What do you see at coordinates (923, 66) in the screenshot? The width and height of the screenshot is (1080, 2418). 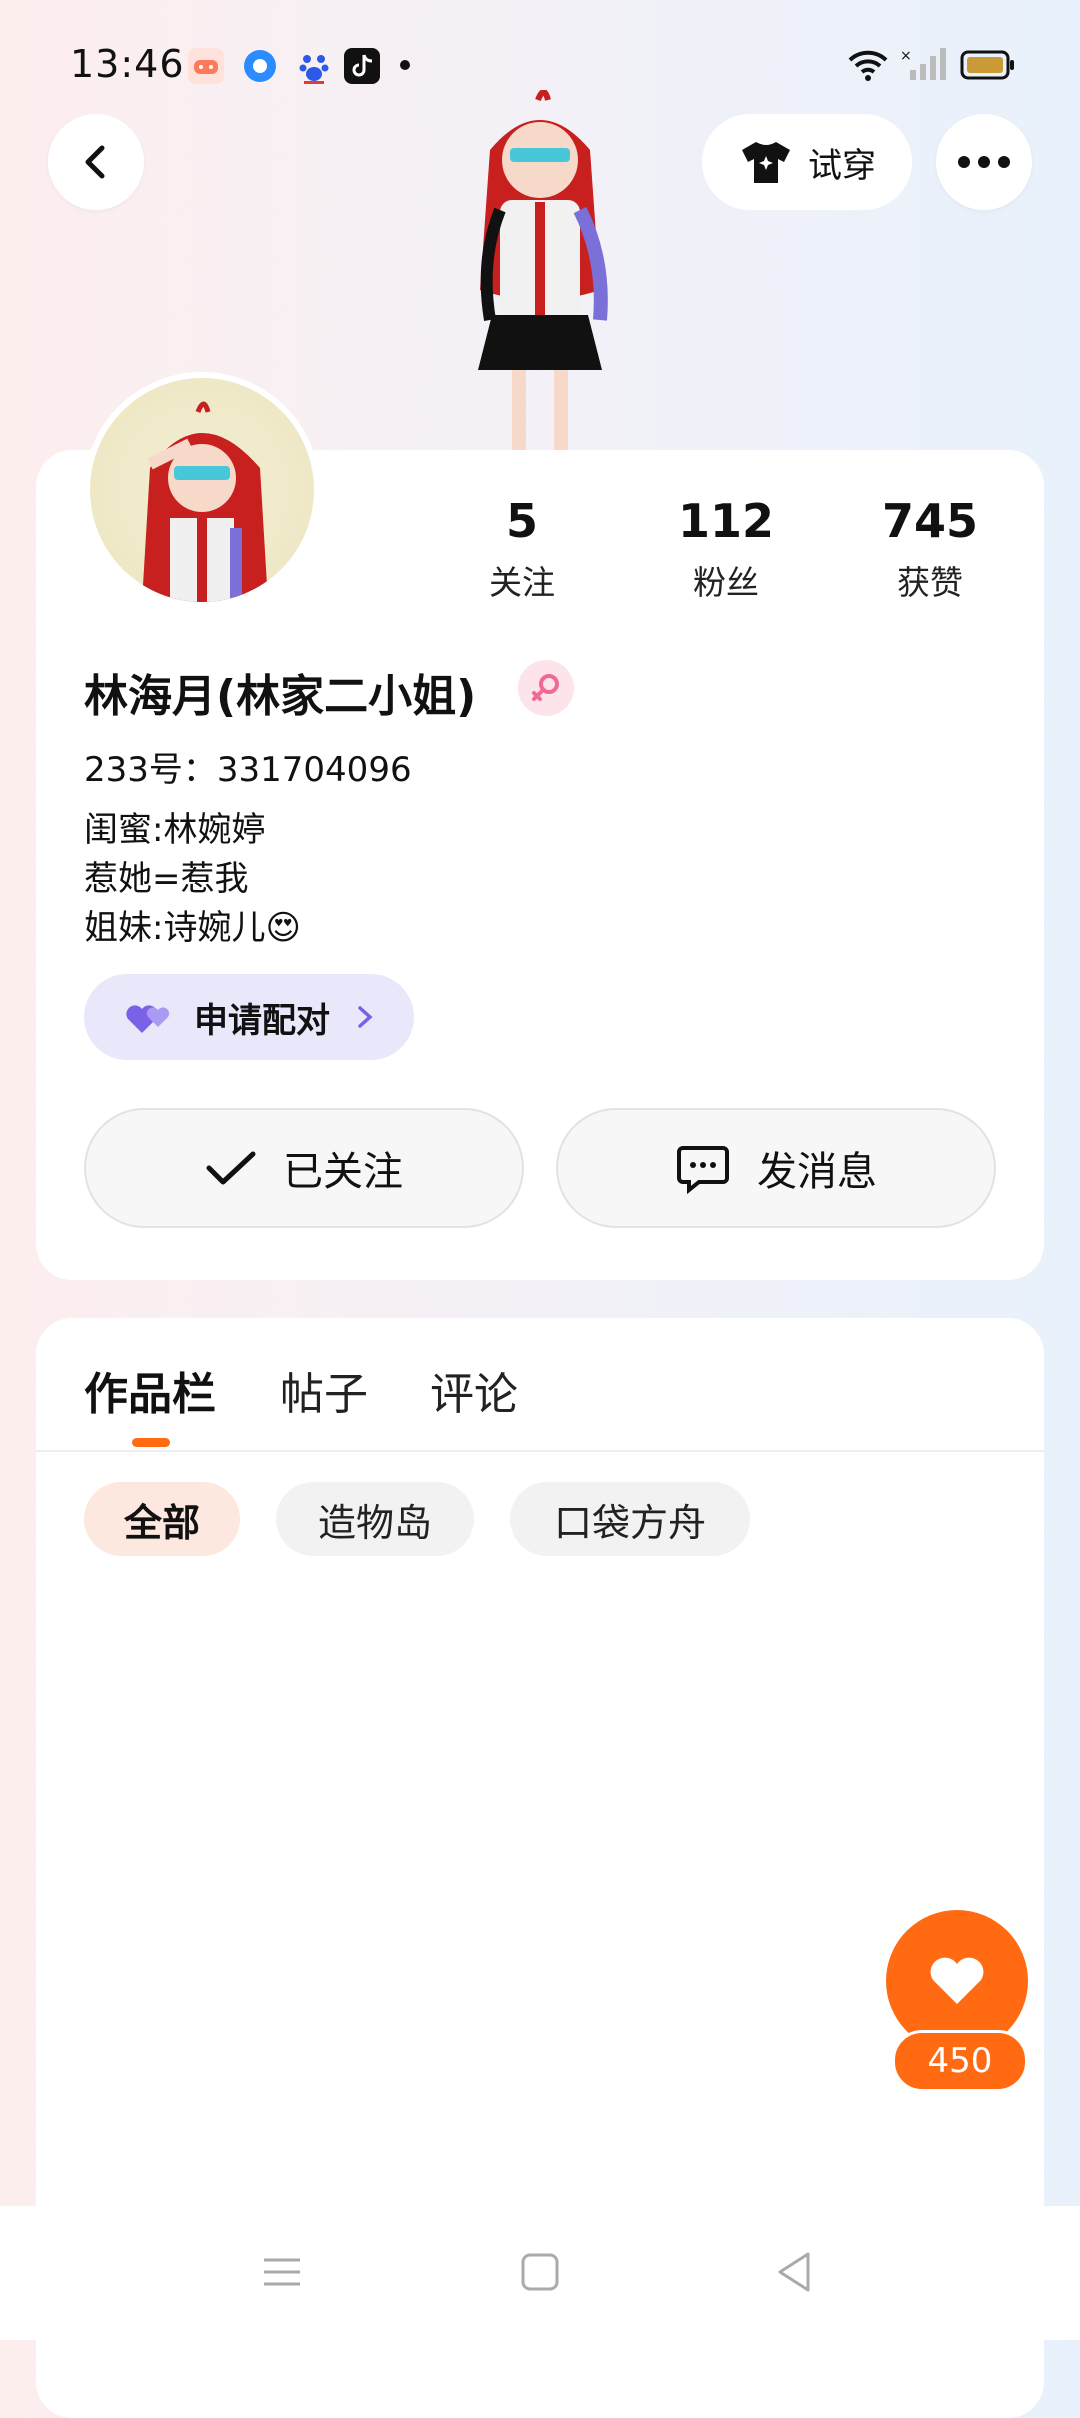 I see `signal-icon: ×` at bounding box center [923, 66].